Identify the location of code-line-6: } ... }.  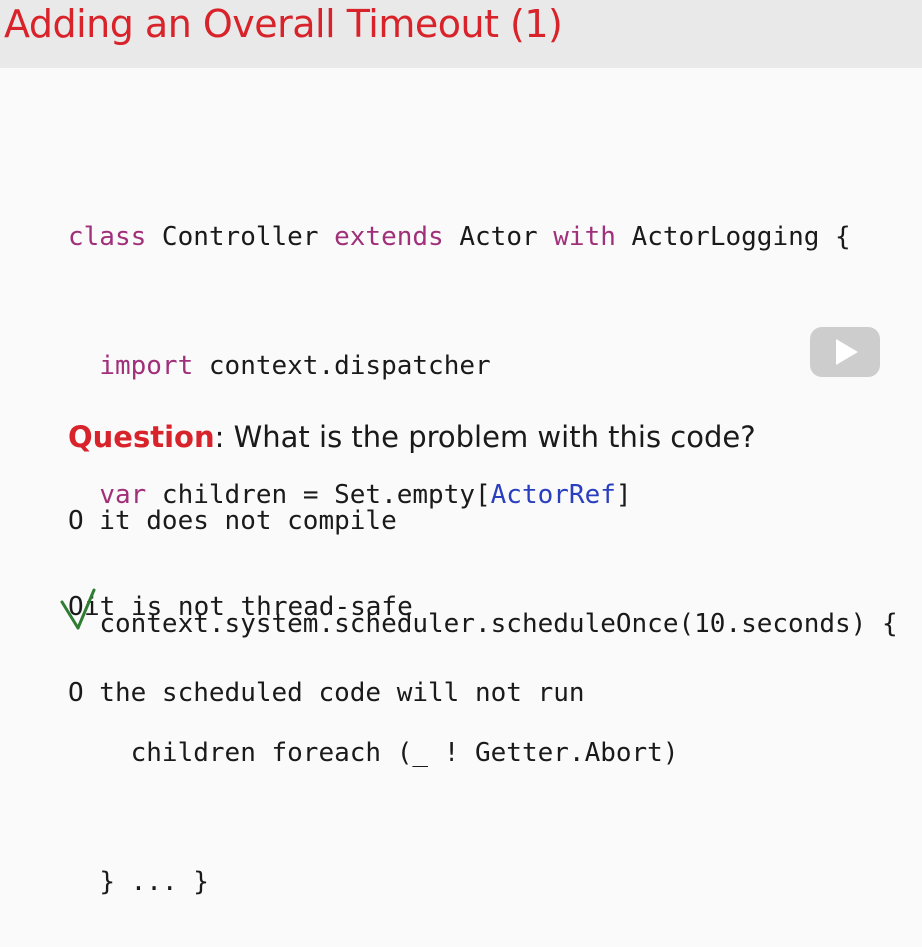
(483, 882).